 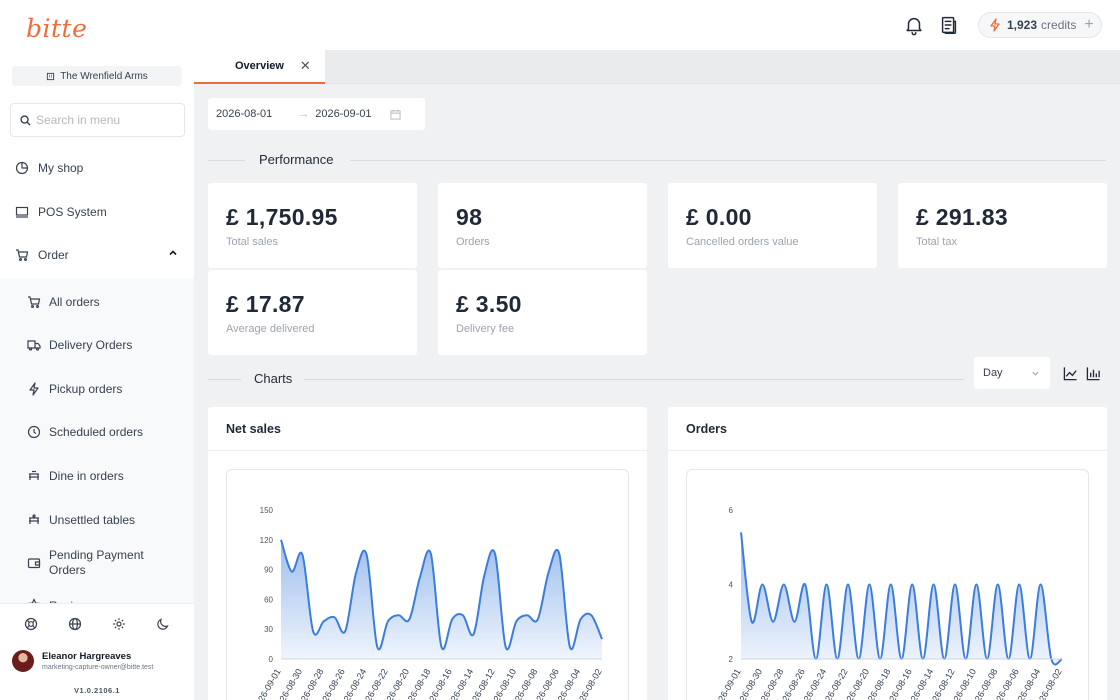 What do you see at coordinates (305, 66) in the screenshot?
I see `close-icon: ✕` at bounding box center [305, 66].